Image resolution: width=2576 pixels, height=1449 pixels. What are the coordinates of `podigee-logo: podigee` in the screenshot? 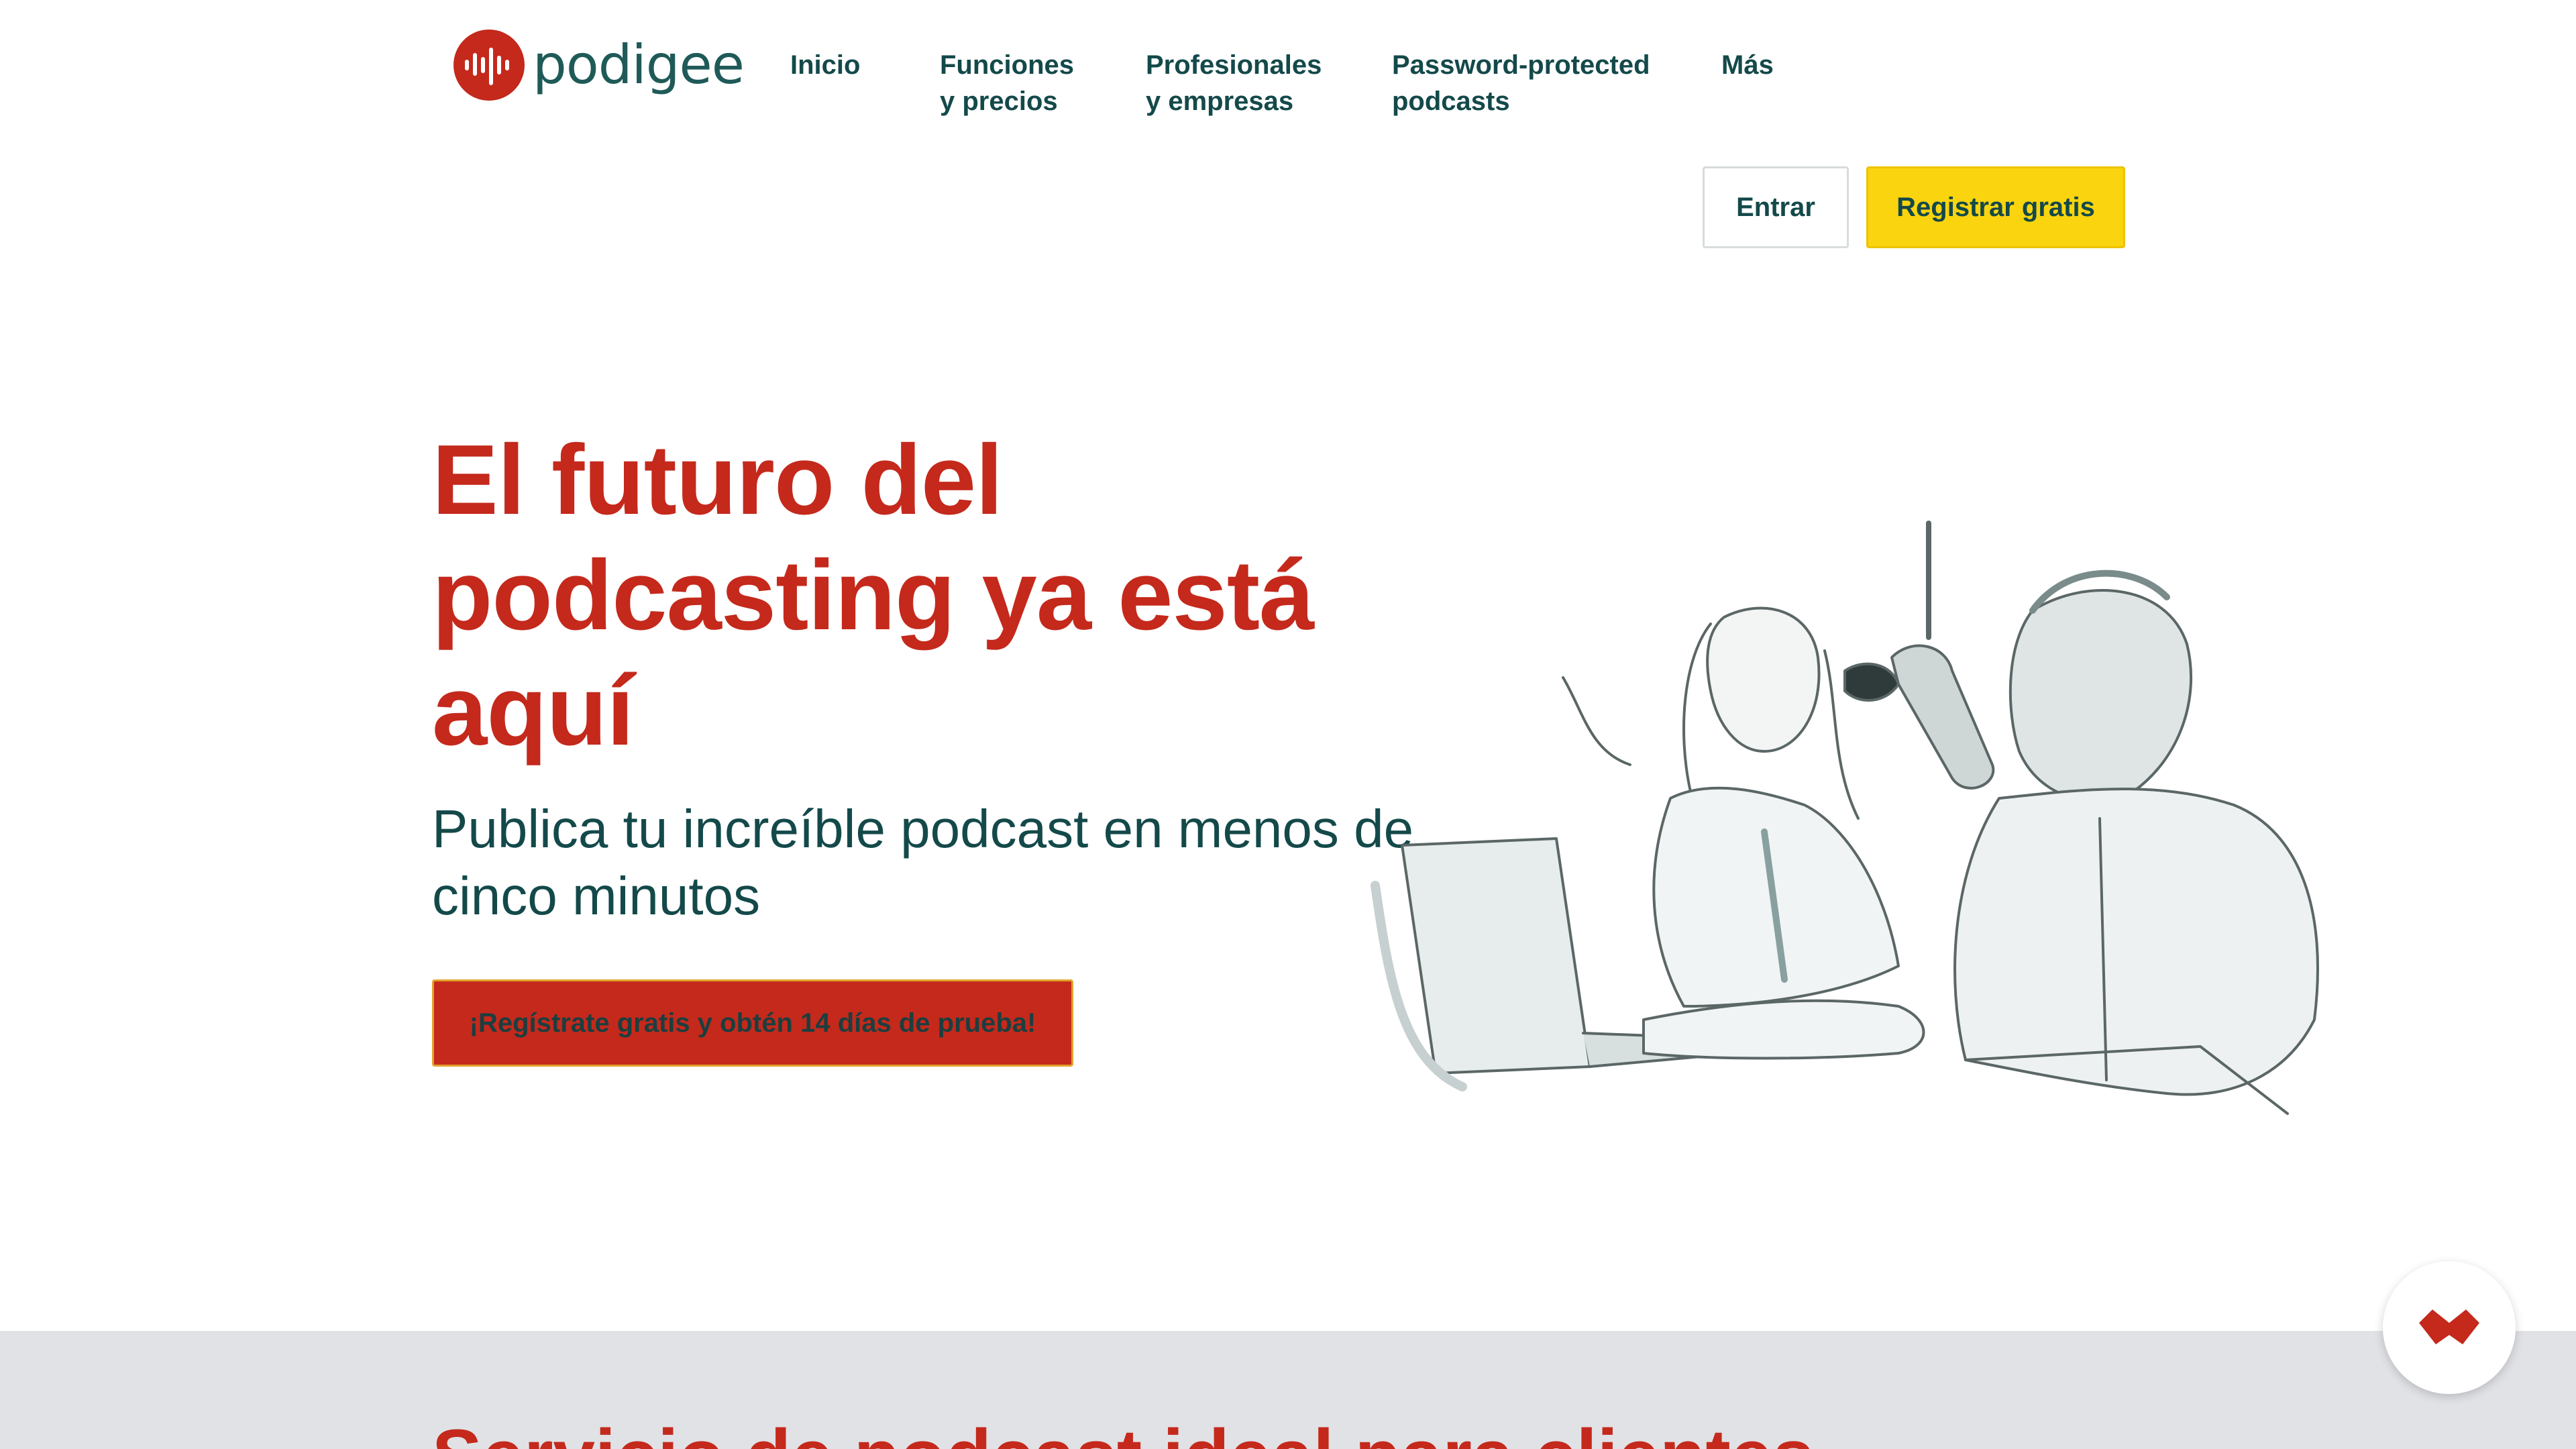 It's located at (599, 65).